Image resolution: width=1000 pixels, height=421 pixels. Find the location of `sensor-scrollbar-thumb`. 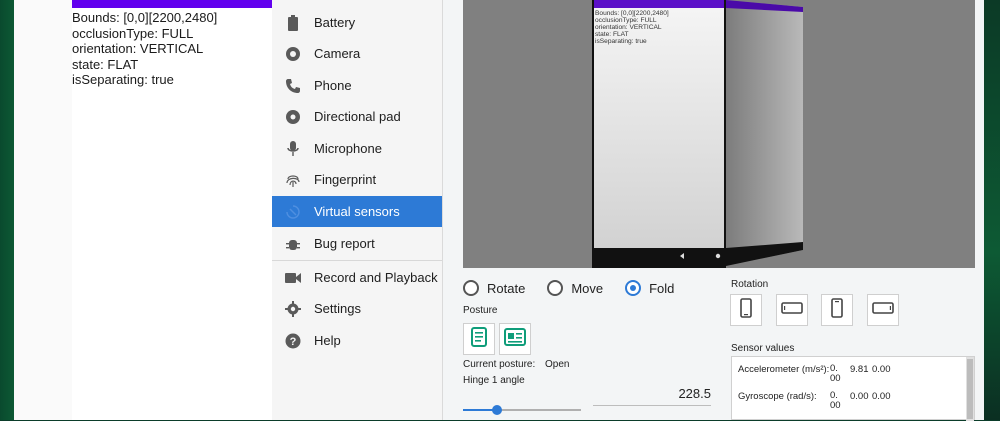

sensor-scrollbar-thumb is located at coordinates (970, 389).